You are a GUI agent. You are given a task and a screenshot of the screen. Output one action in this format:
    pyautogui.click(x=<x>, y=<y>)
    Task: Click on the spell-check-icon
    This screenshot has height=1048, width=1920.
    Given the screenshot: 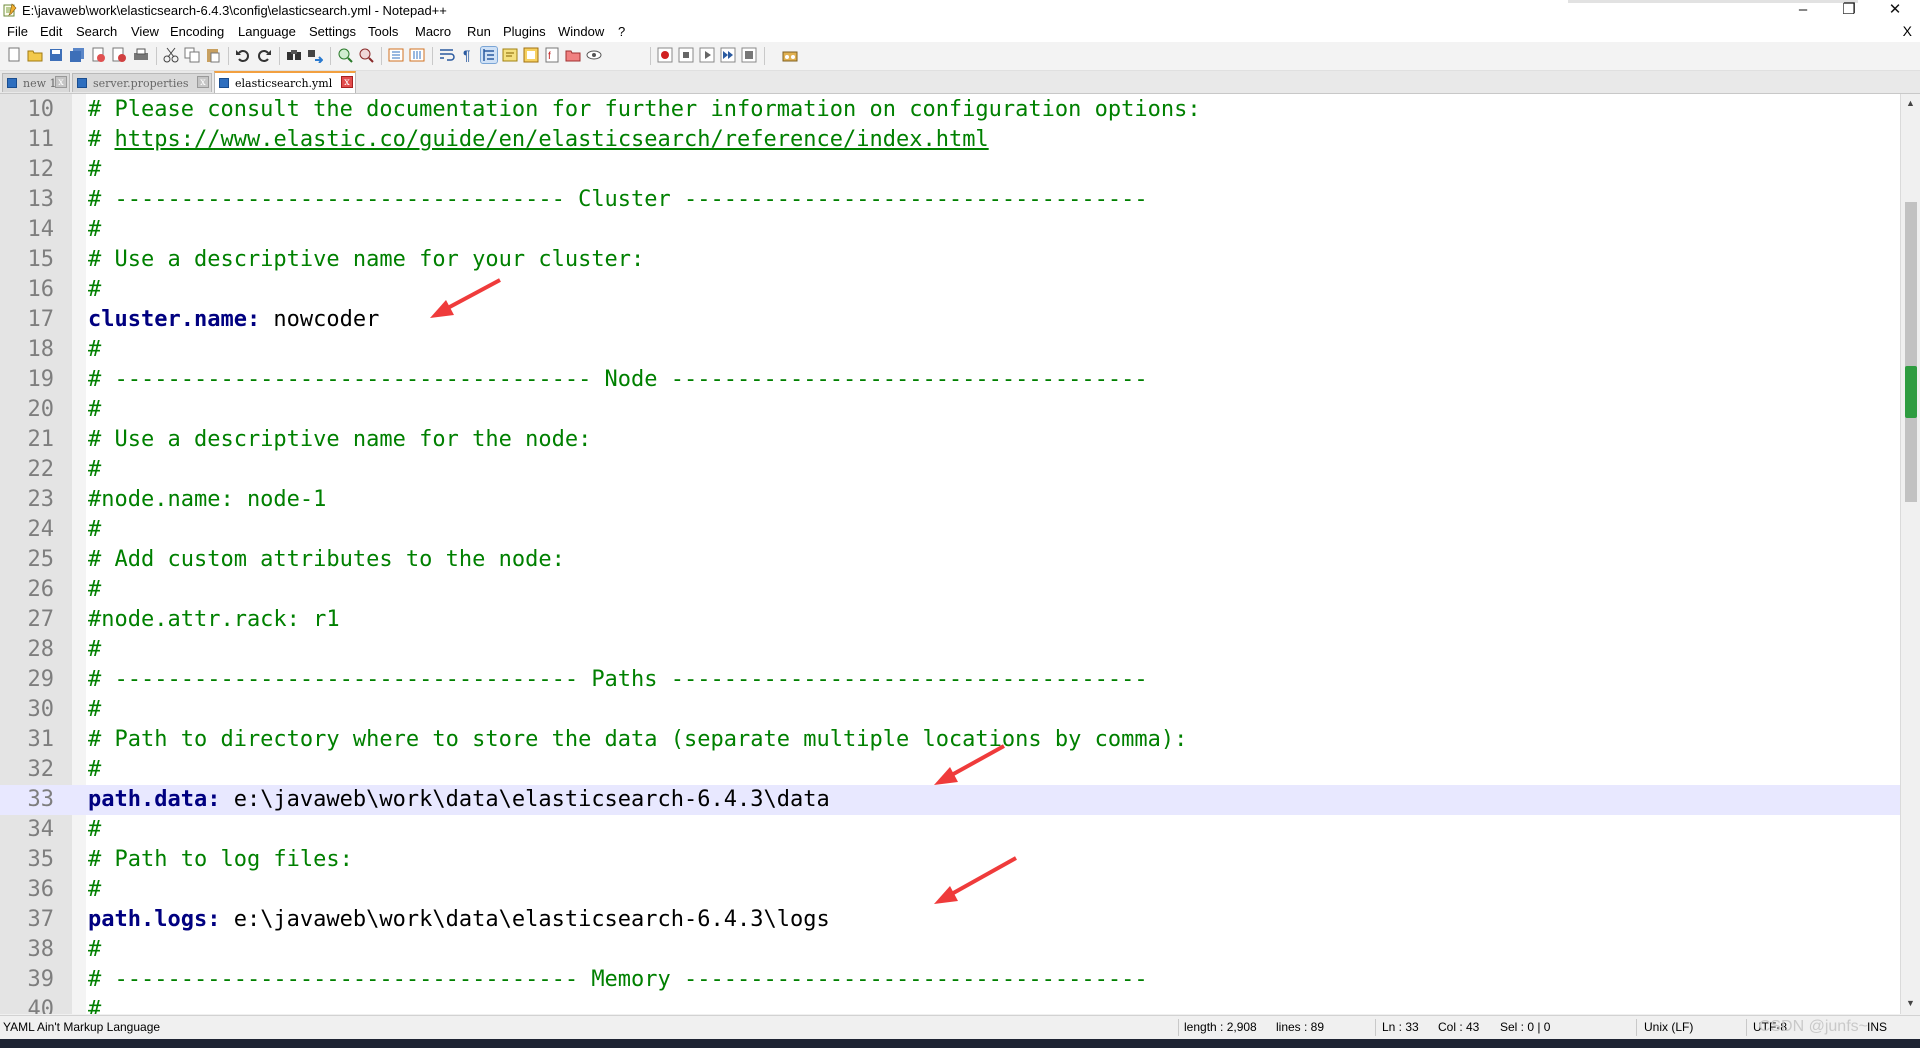 What is the action you would take?
    pyautogui.click(x=790, y=55)
    